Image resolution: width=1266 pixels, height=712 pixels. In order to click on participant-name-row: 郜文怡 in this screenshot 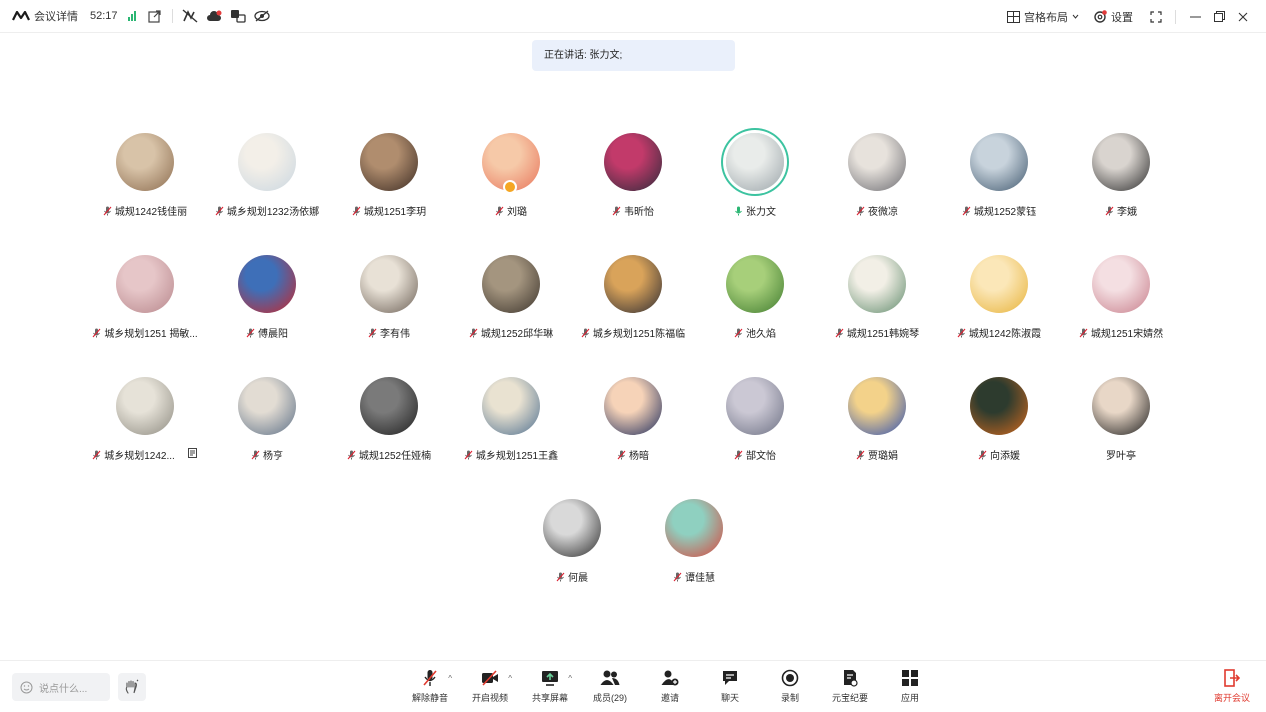, I will do `click(755, 454)`.